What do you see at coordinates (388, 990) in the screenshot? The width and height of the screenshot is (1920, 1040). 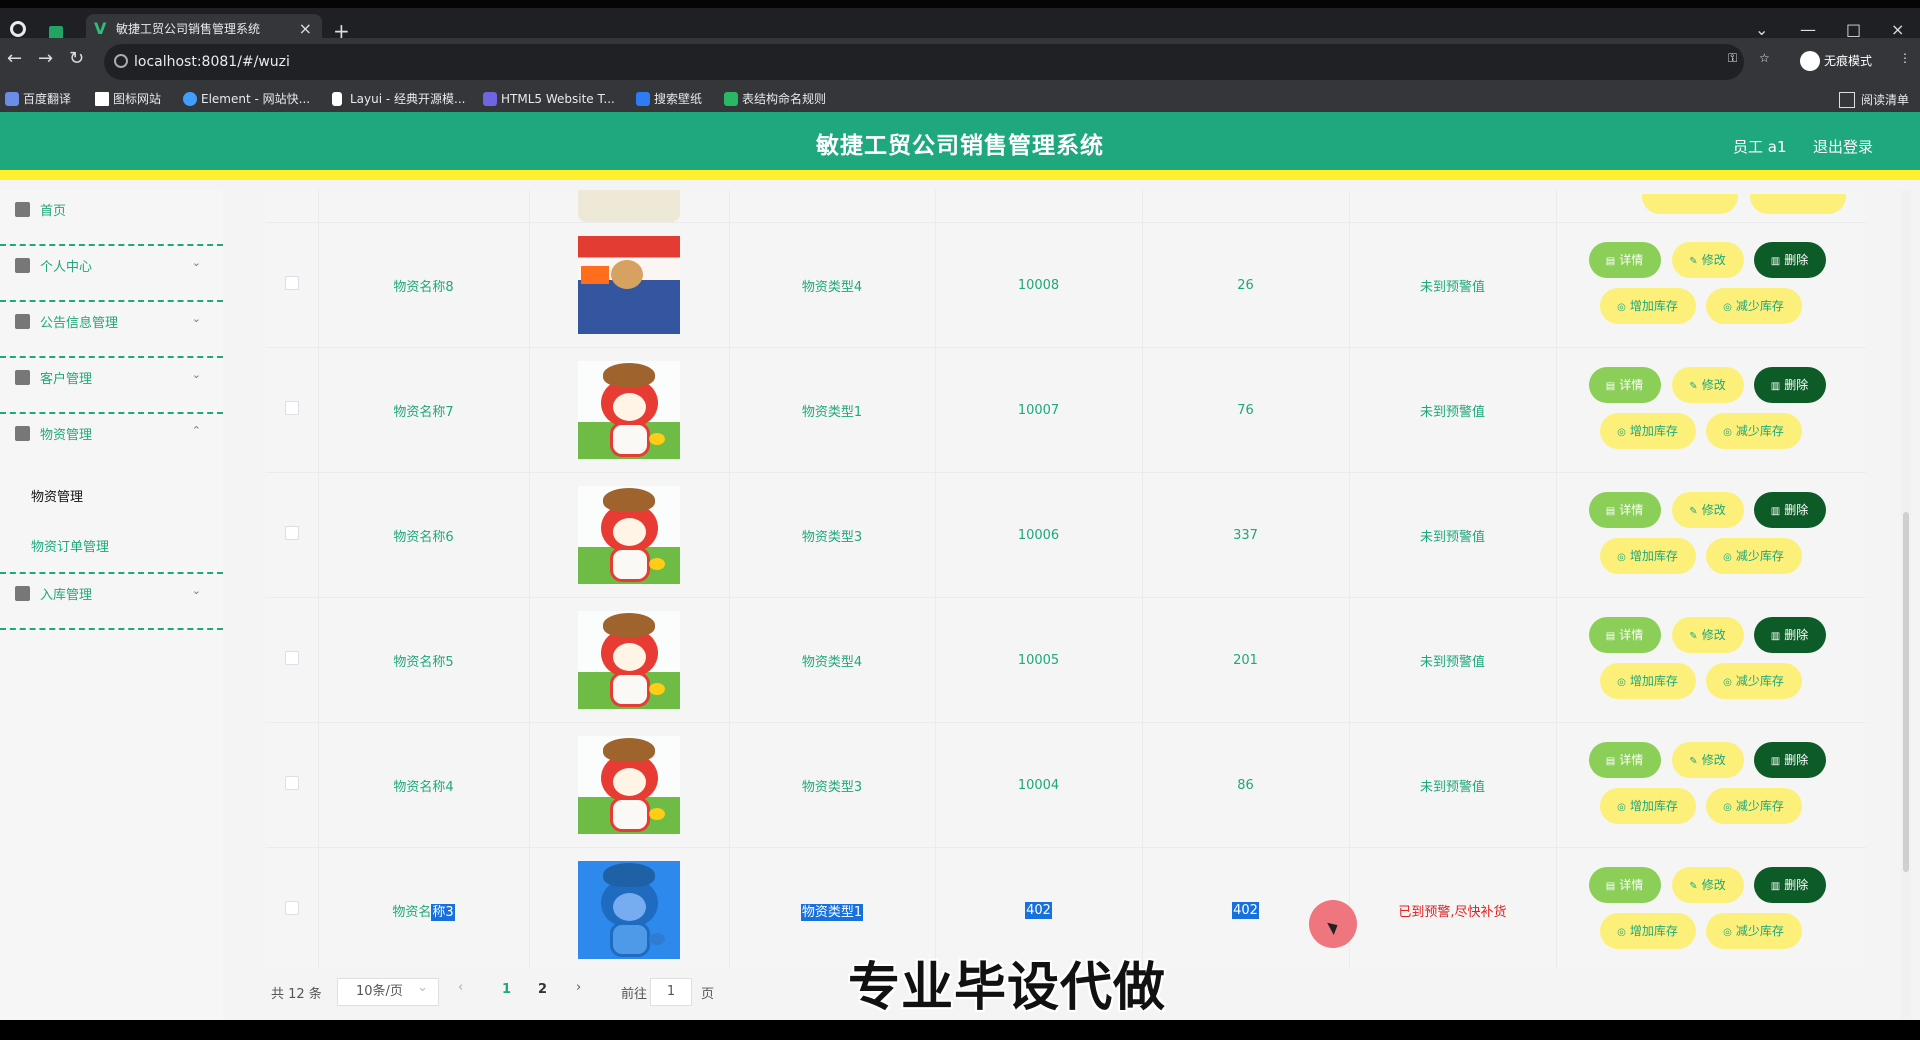 I see `page-size-select: 10条/页` at bounding box center [388, 990].